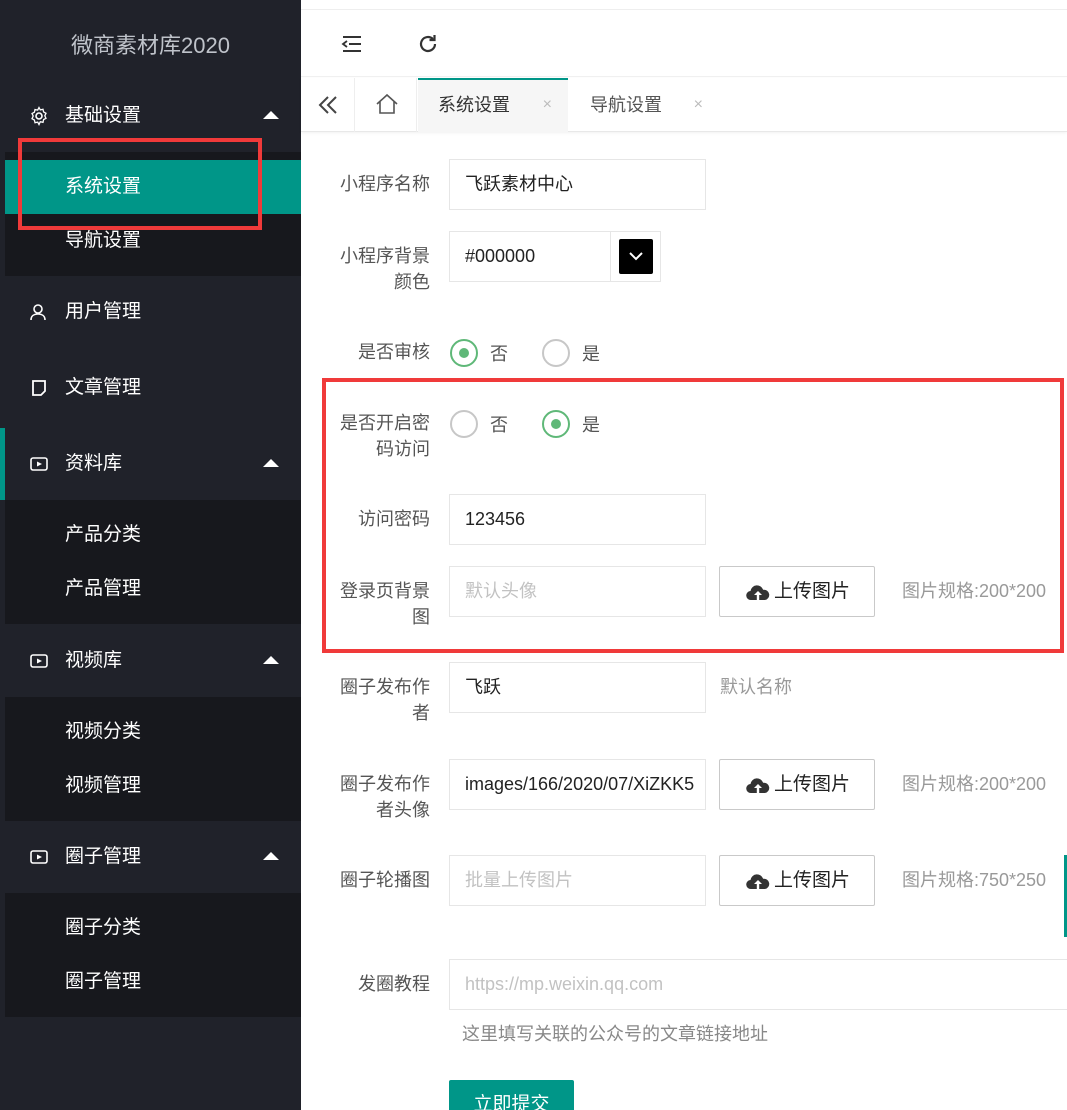 The image size is (1067, 1110). I want to click on tab-nav-settings: 导航设置 ×, so click(644, 105).